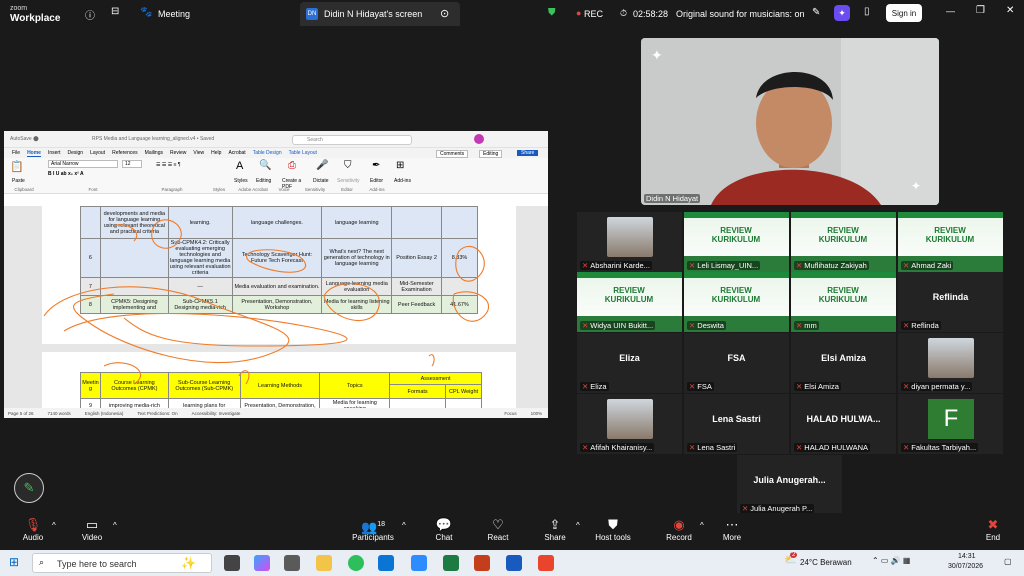 This screenshot has width=1024, height=576. Describe the element at coordinates (510, 413) in the screenshot. I see `status-item: Focus` at that location.